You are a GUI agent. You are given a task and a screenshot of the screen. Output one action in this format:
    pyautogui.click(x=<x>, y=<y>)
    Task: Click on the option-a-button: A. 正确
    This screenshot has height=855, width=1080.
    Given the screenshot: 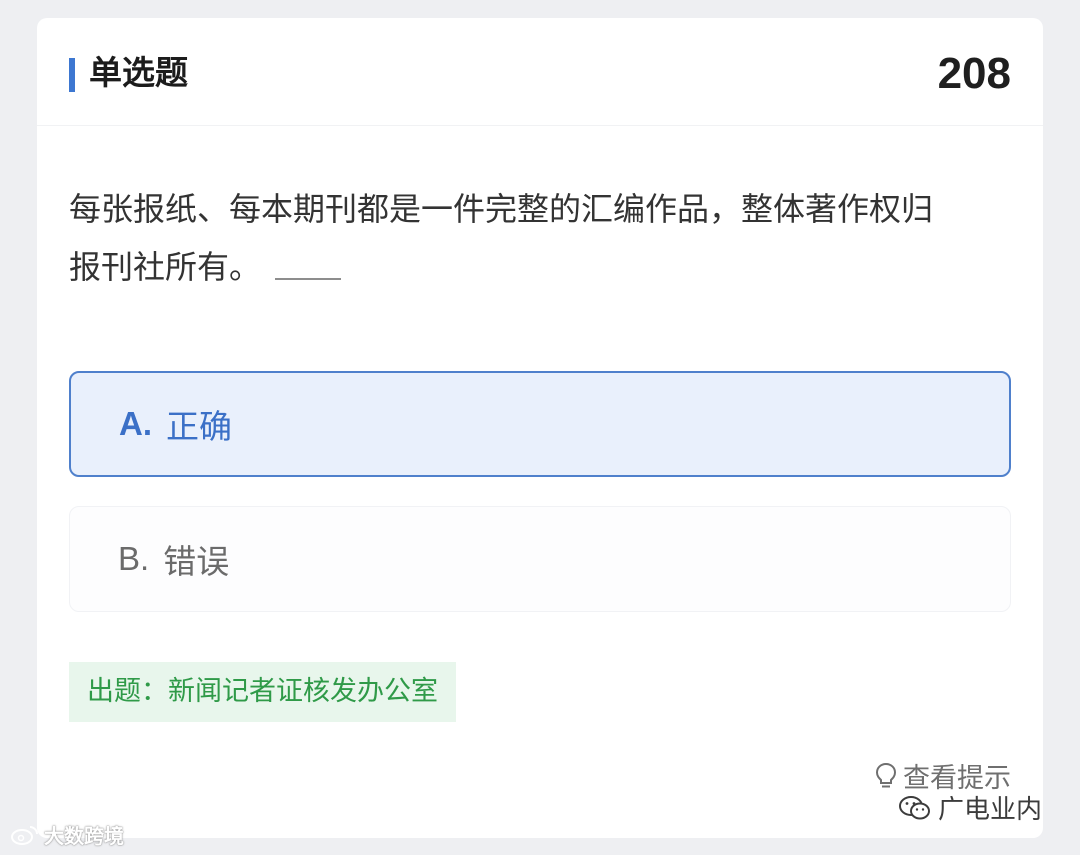 What is the action you would take?
    pyautogui.click(x=540, y=424)
    